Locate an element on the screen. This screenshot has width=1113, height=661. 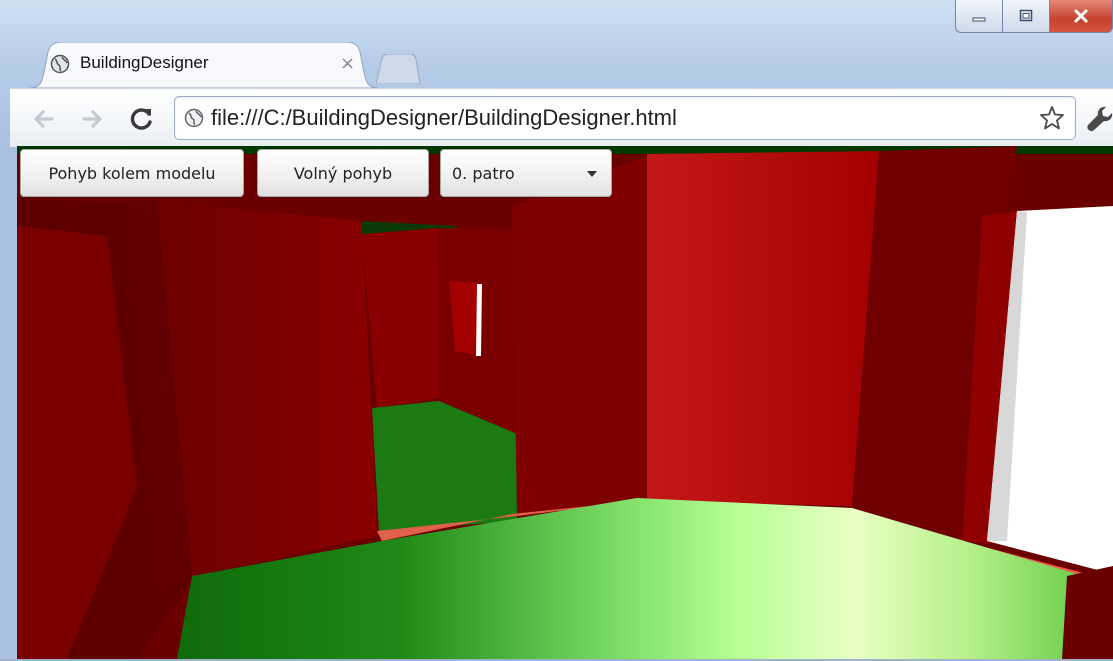
chevron-down-icon is located at coordinates (592, 174).